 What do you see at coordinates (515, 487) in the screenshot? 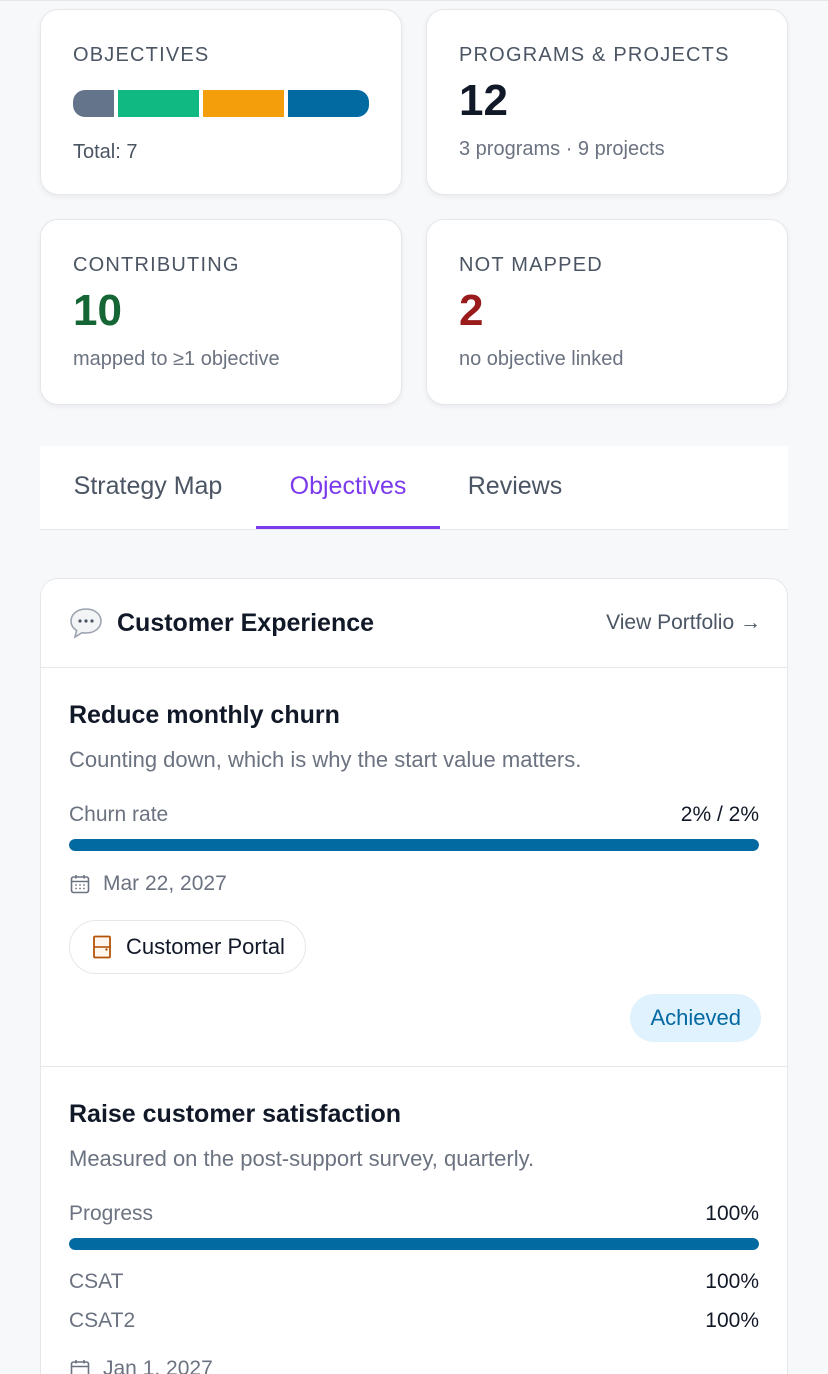
I see `tab-reviews: Reviews` at bounding box center [515, 487].